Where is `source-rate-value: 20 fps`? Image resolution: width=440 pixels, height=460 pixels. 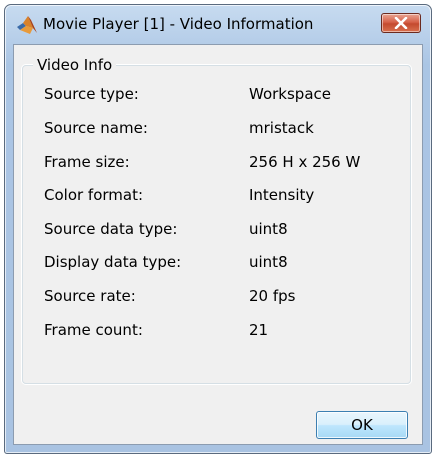
source-rate-value: 20 fps is located at coordinates (272, 296).